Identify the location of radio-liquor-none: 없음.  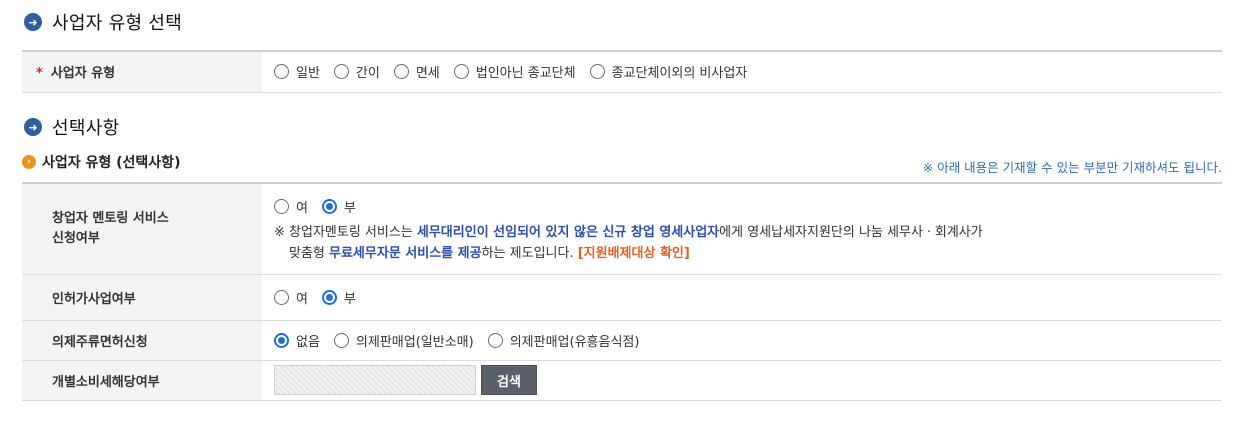
(297, 340).